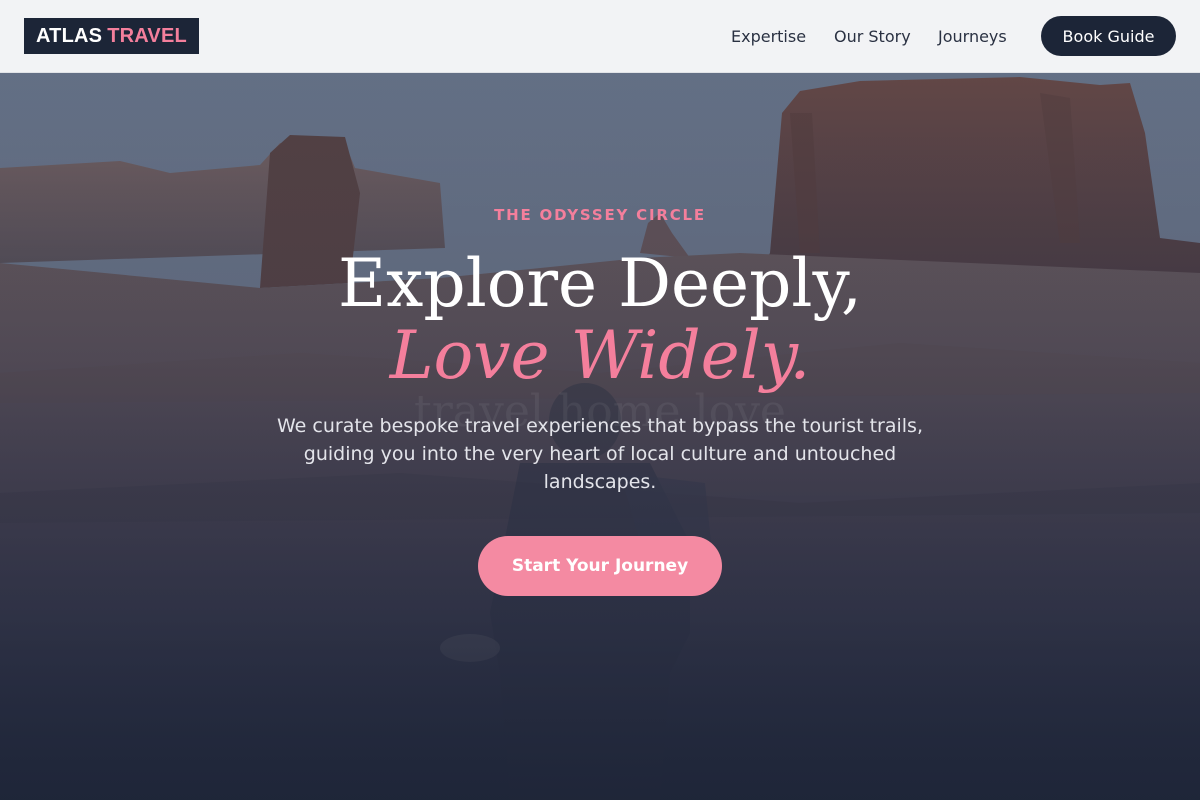  Describe the element at coordinates (972, 36) in the screenshot. I see `nav-link-journeys: Journeys` at that location.